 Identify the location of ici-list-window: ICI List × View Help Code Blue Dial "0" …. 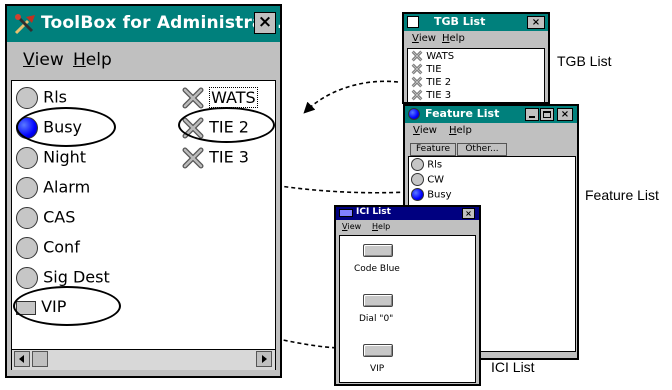
(407, 295).